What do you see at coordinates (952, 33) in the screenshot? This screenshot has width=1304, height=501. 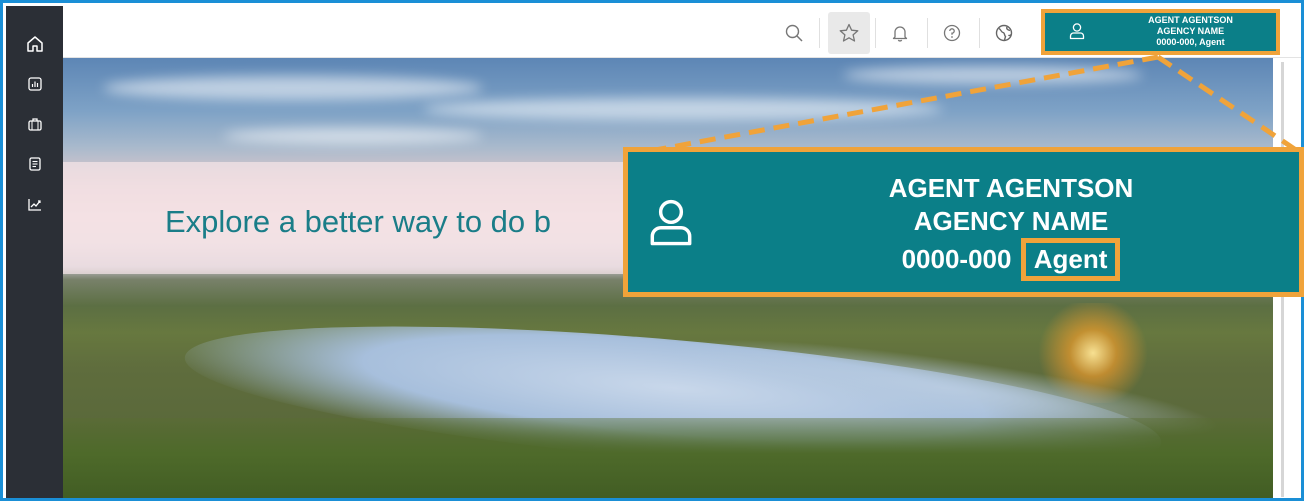 I see `help-icon` at bounding box center [952, 33].